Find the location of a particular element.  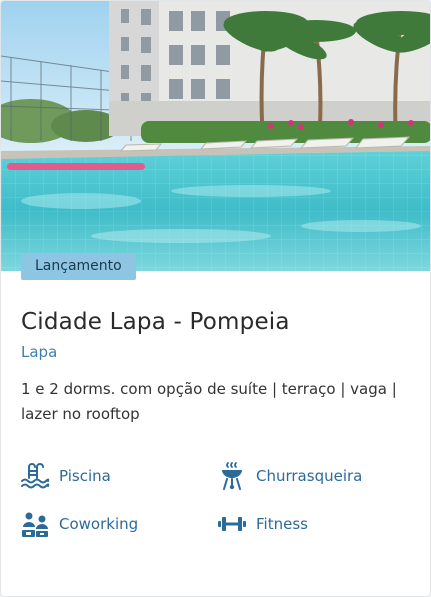

amenity-label: Coworking is located at coordinates (99, 524).